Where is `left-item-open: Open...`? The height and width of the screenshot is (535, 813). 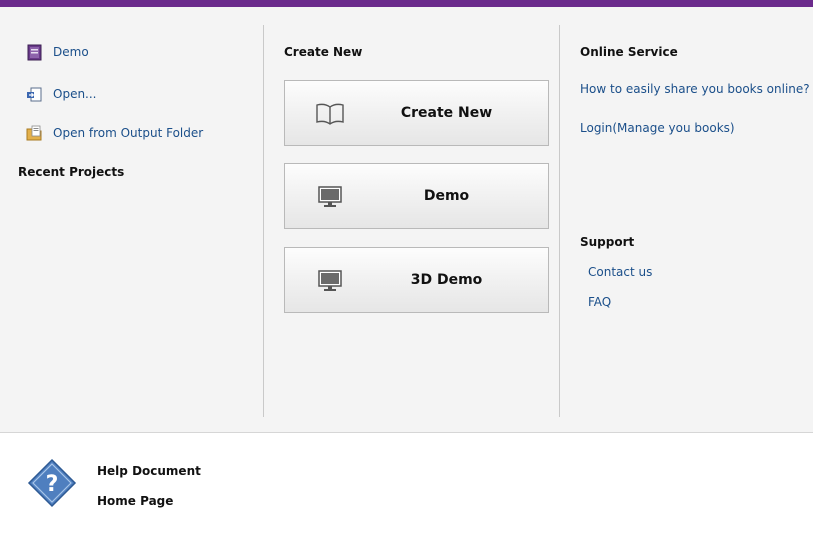
left-item-open: Open... is located at coordinates (61, 94).